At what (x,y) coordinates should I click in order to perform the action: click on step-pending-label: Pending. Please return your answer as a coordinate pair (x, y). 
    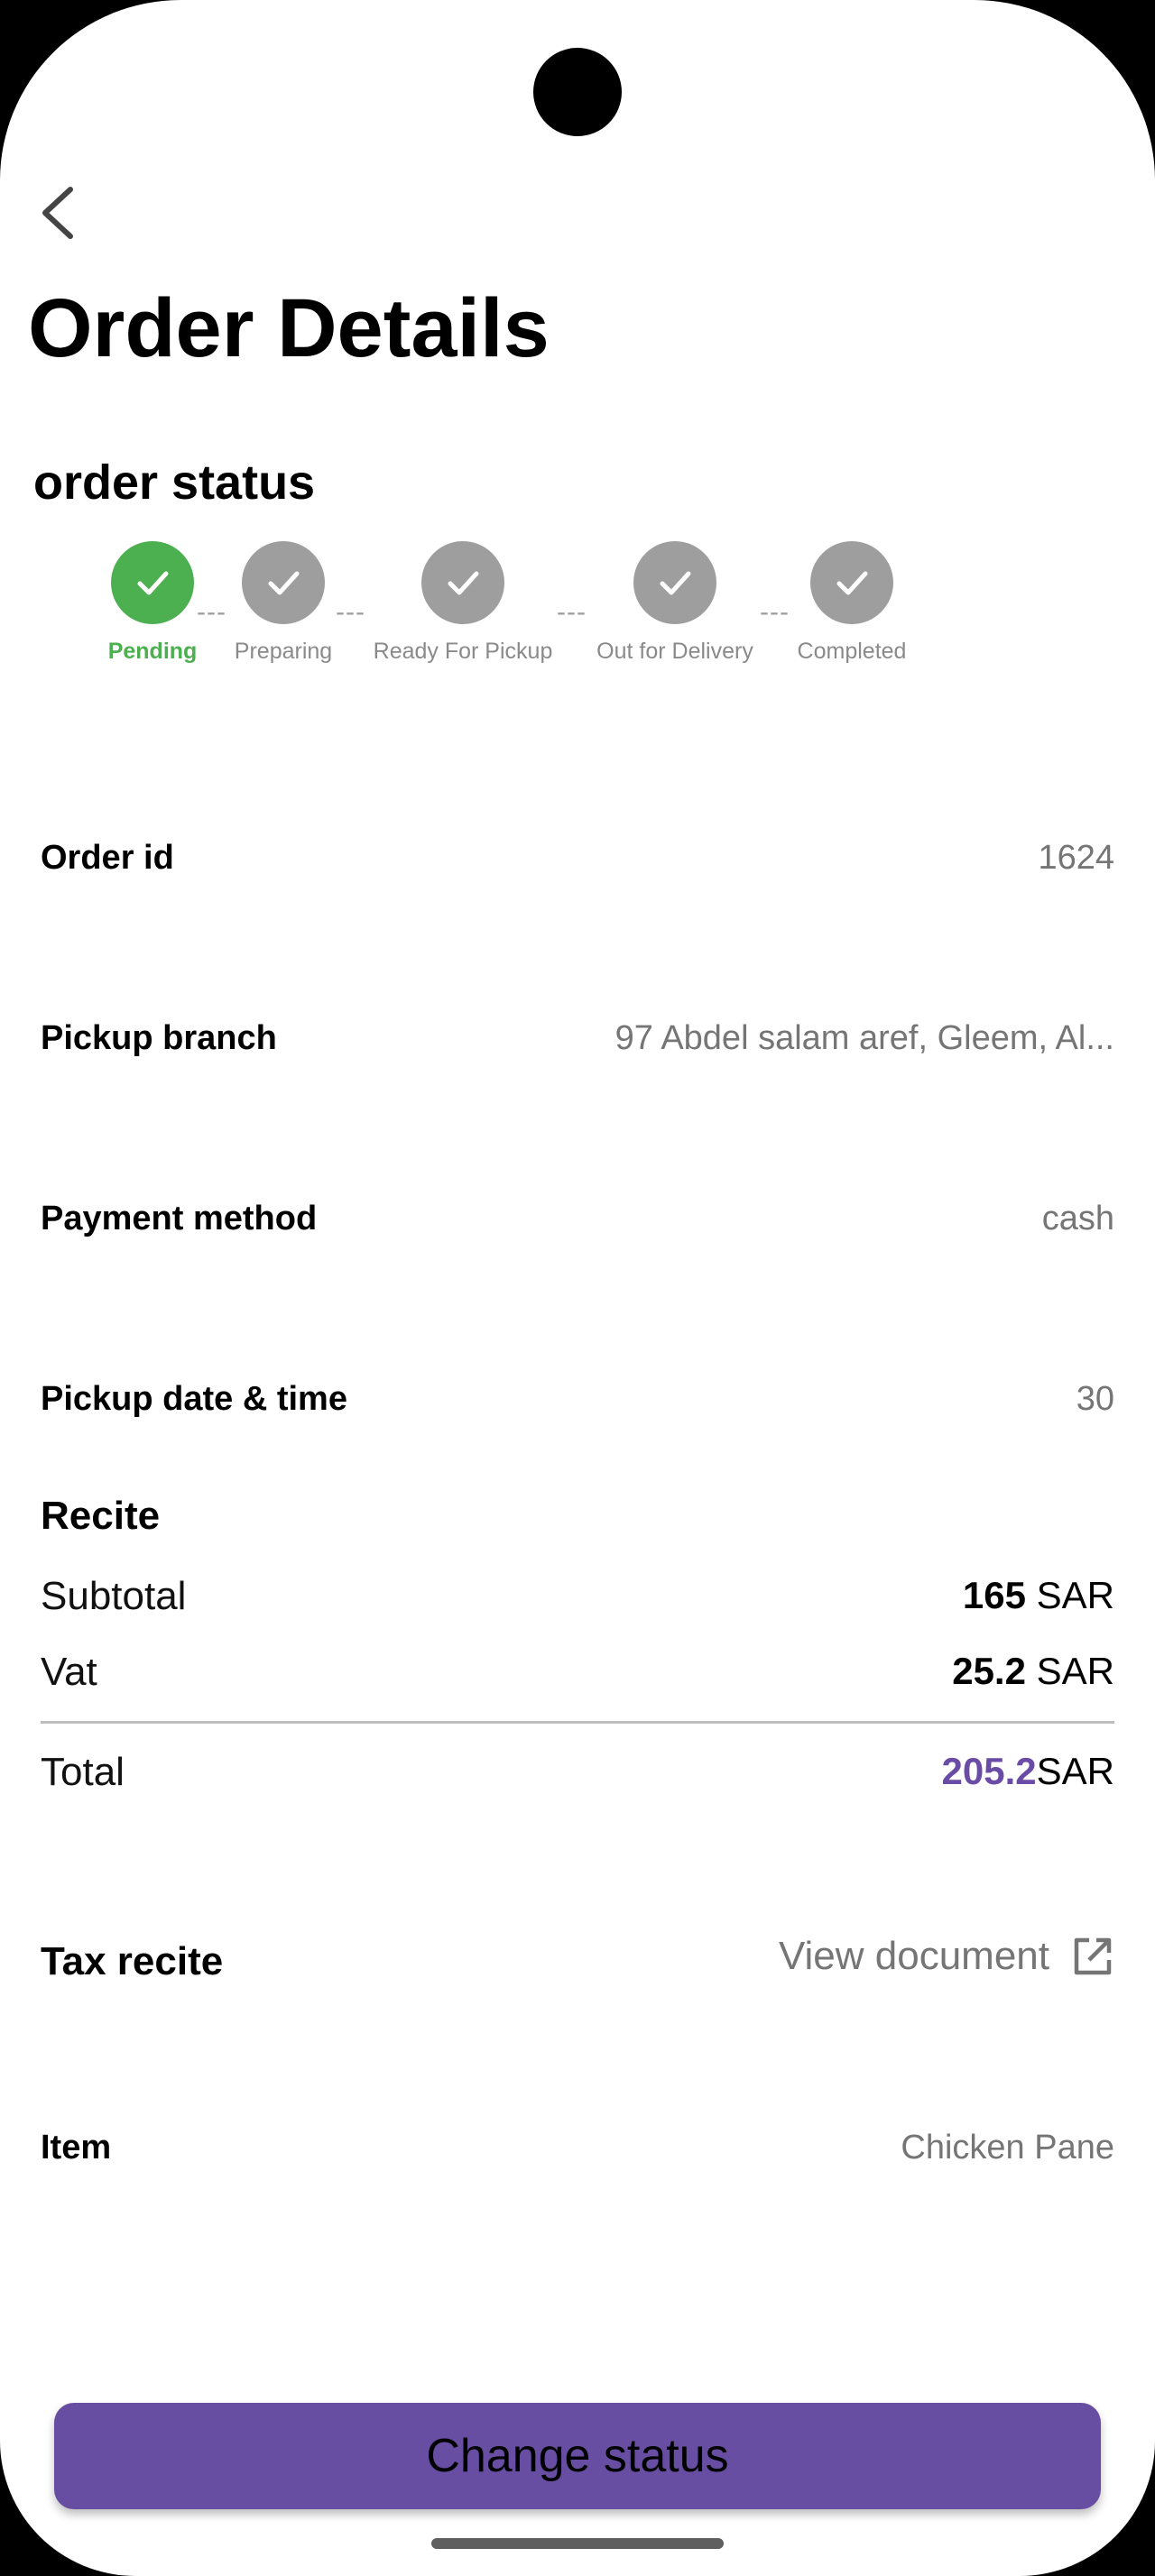
    Looking at the image, I should click on (152, 651).